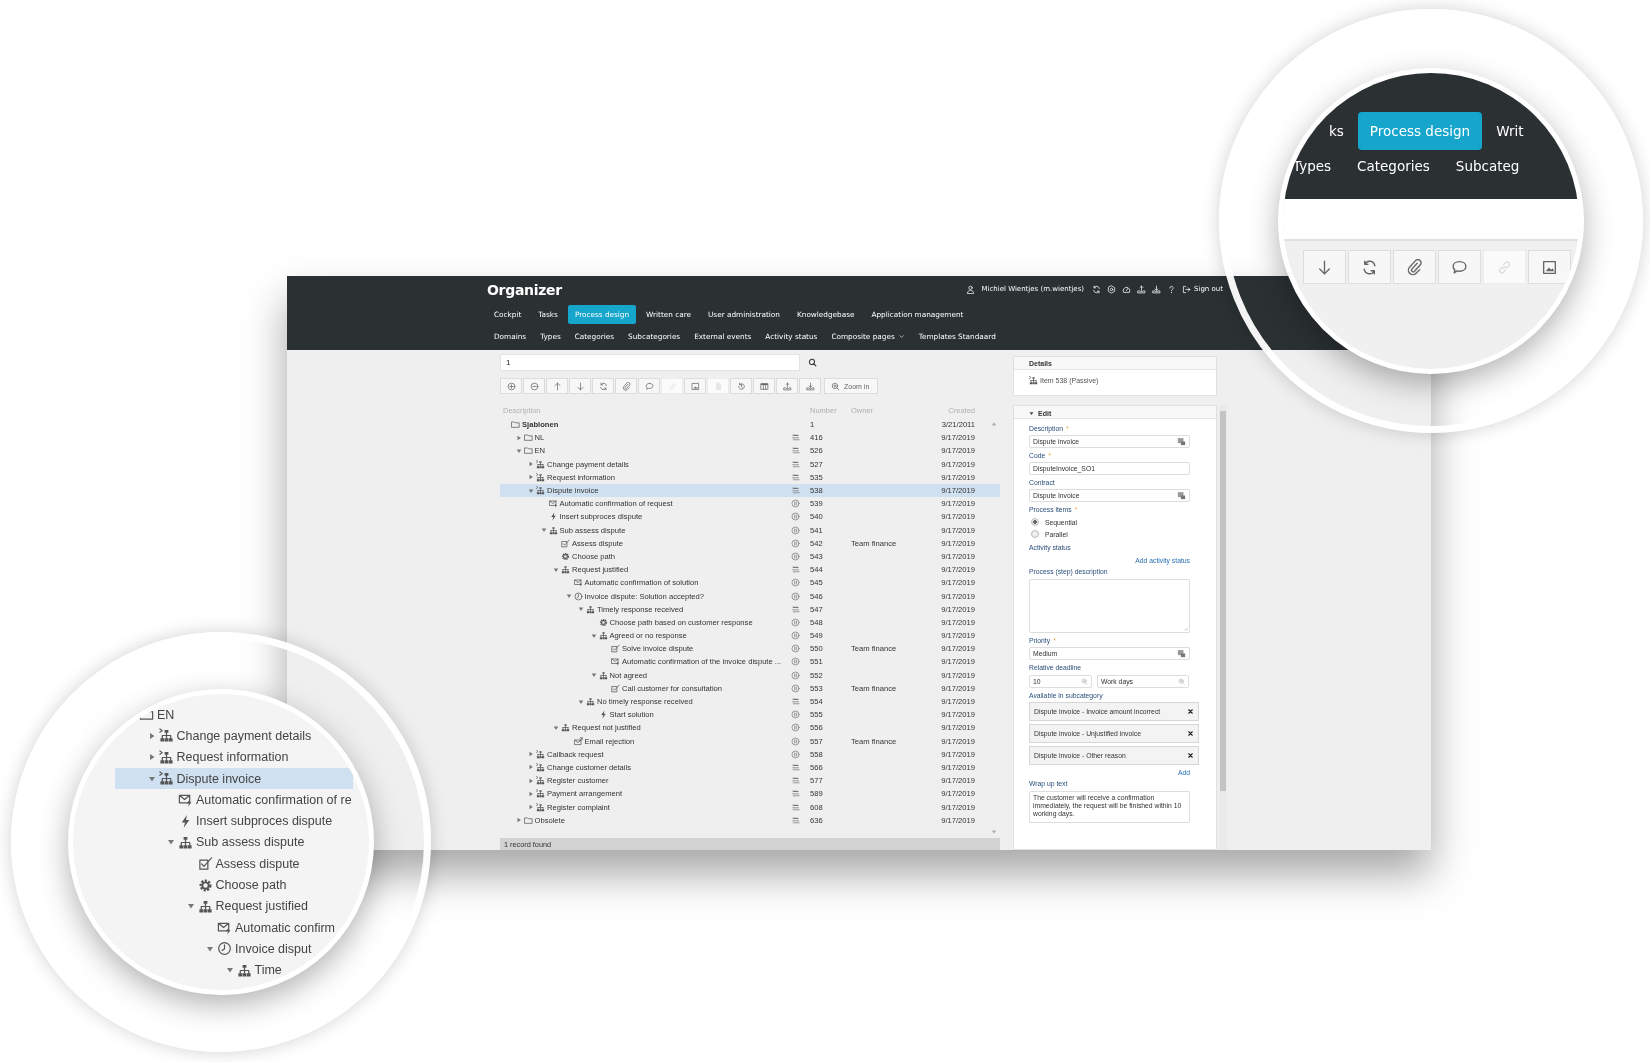 The image size is (1650, 1062). What do you see at coordinates (1487, 166) in the screenshot?
I see `subnav-tab: Subcateg` at bounding box center [1487, 166].